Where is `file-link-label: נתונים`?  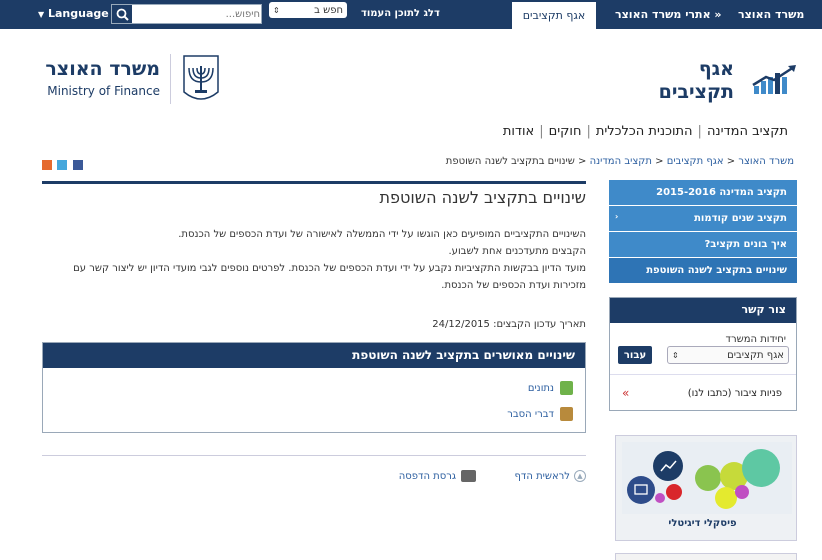
file-link-label: נתונים is located at coordinates (540, 388).